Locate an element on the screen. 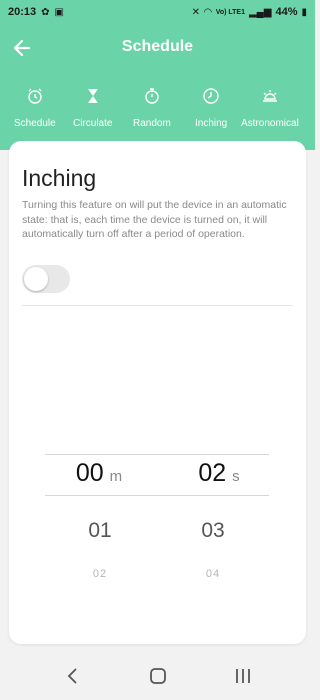  seconds-unit: s is located at coordinates (236, 476).